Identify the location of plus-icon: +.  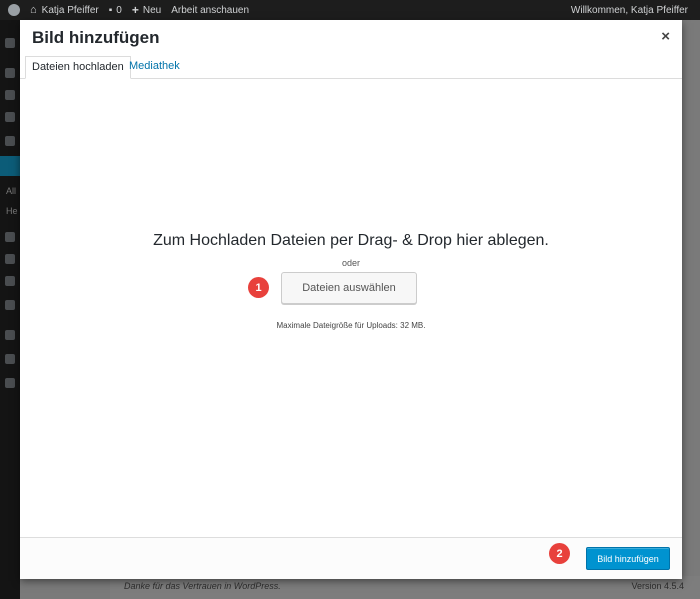
(135, 10).